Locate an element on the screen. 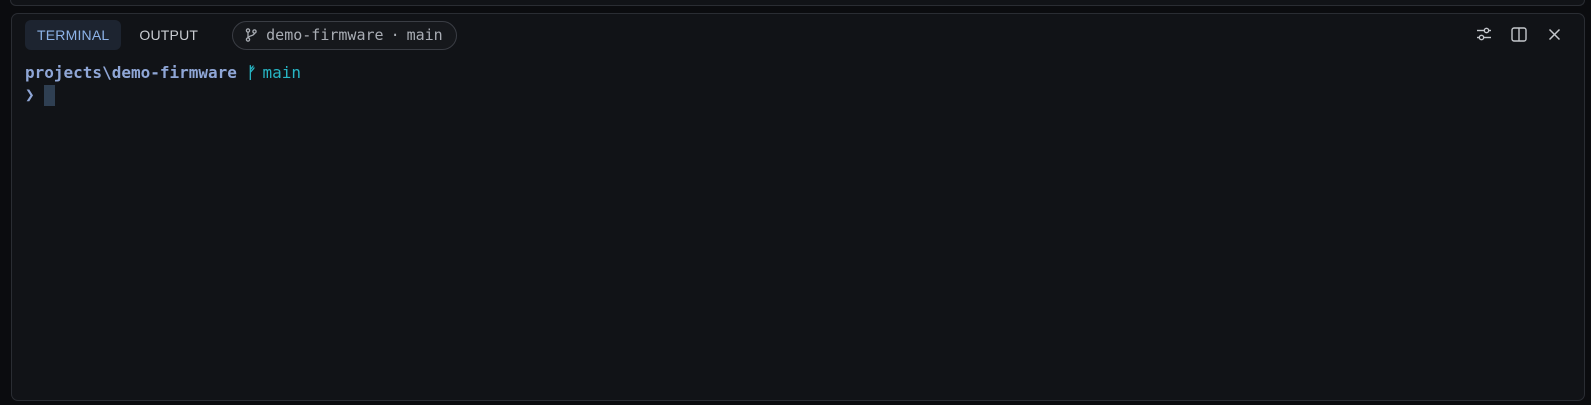  current-path: projects\demo-firmware is located at coordinates (131, 72).